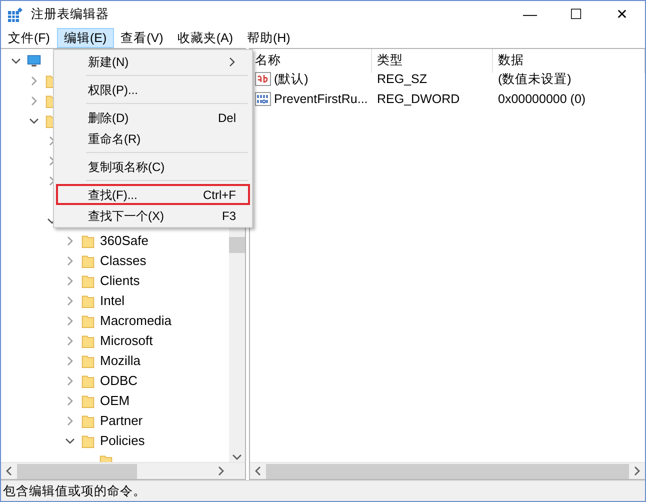 Image resolution: width=646 pixels, height=502 pixels. I want to click on tree-item-label: Clients, so click(120, 281).